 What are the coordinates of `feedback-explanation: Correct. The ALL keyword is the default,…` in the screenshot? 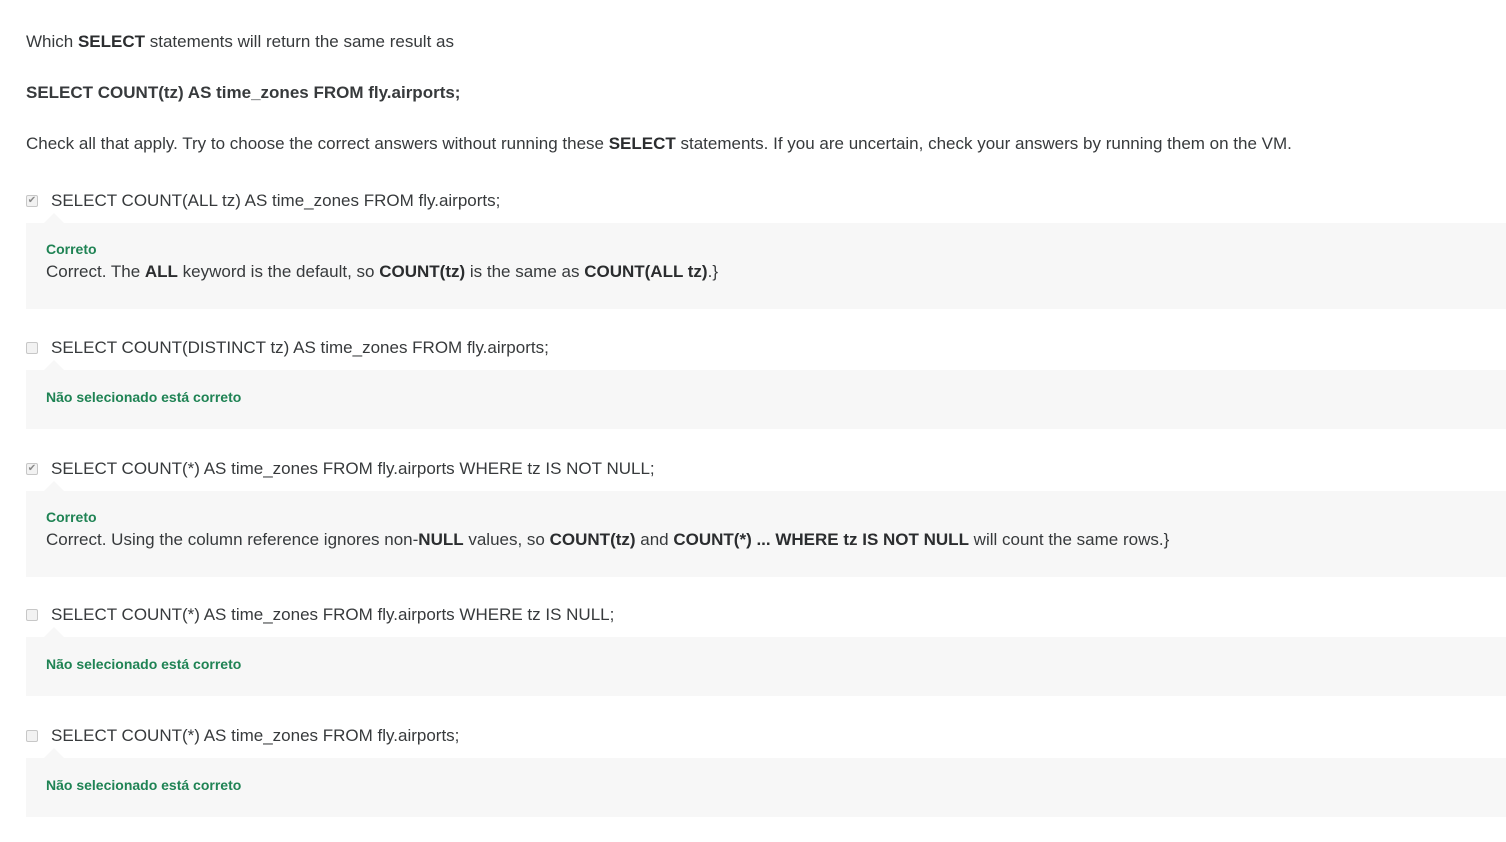 It's located at (766, 272).